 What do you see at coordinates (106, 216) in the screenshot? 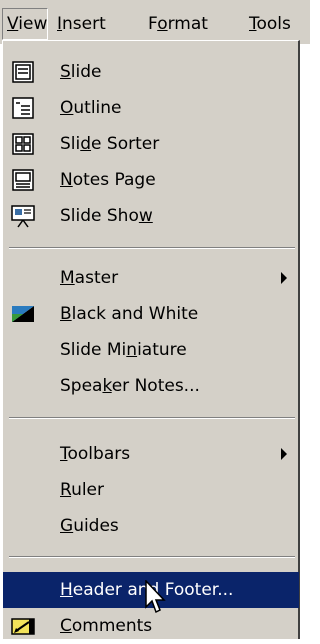
I see `menu-item-label: Slide Show` at bounding box center [106, 216].